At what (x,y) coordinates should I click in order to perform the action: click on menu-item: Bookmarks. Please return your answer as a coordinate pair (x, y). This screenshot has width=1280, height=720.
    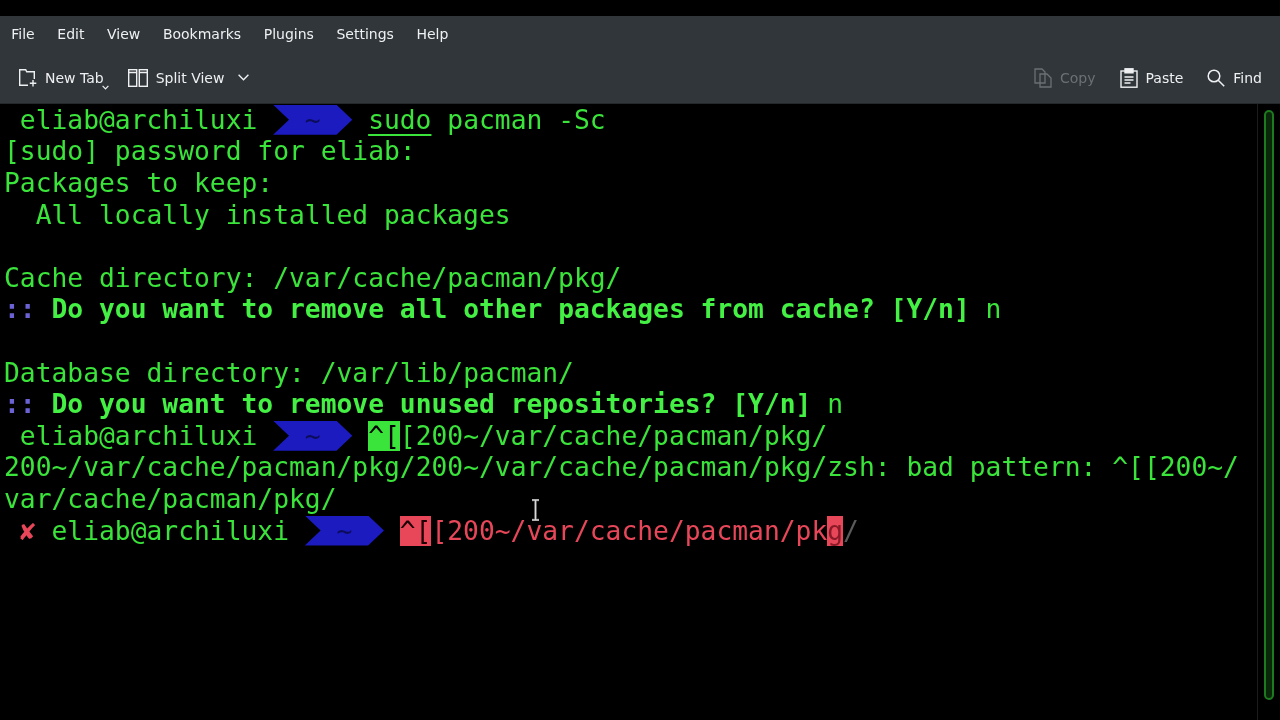
    Looking at the image, I should click on (202, 34).